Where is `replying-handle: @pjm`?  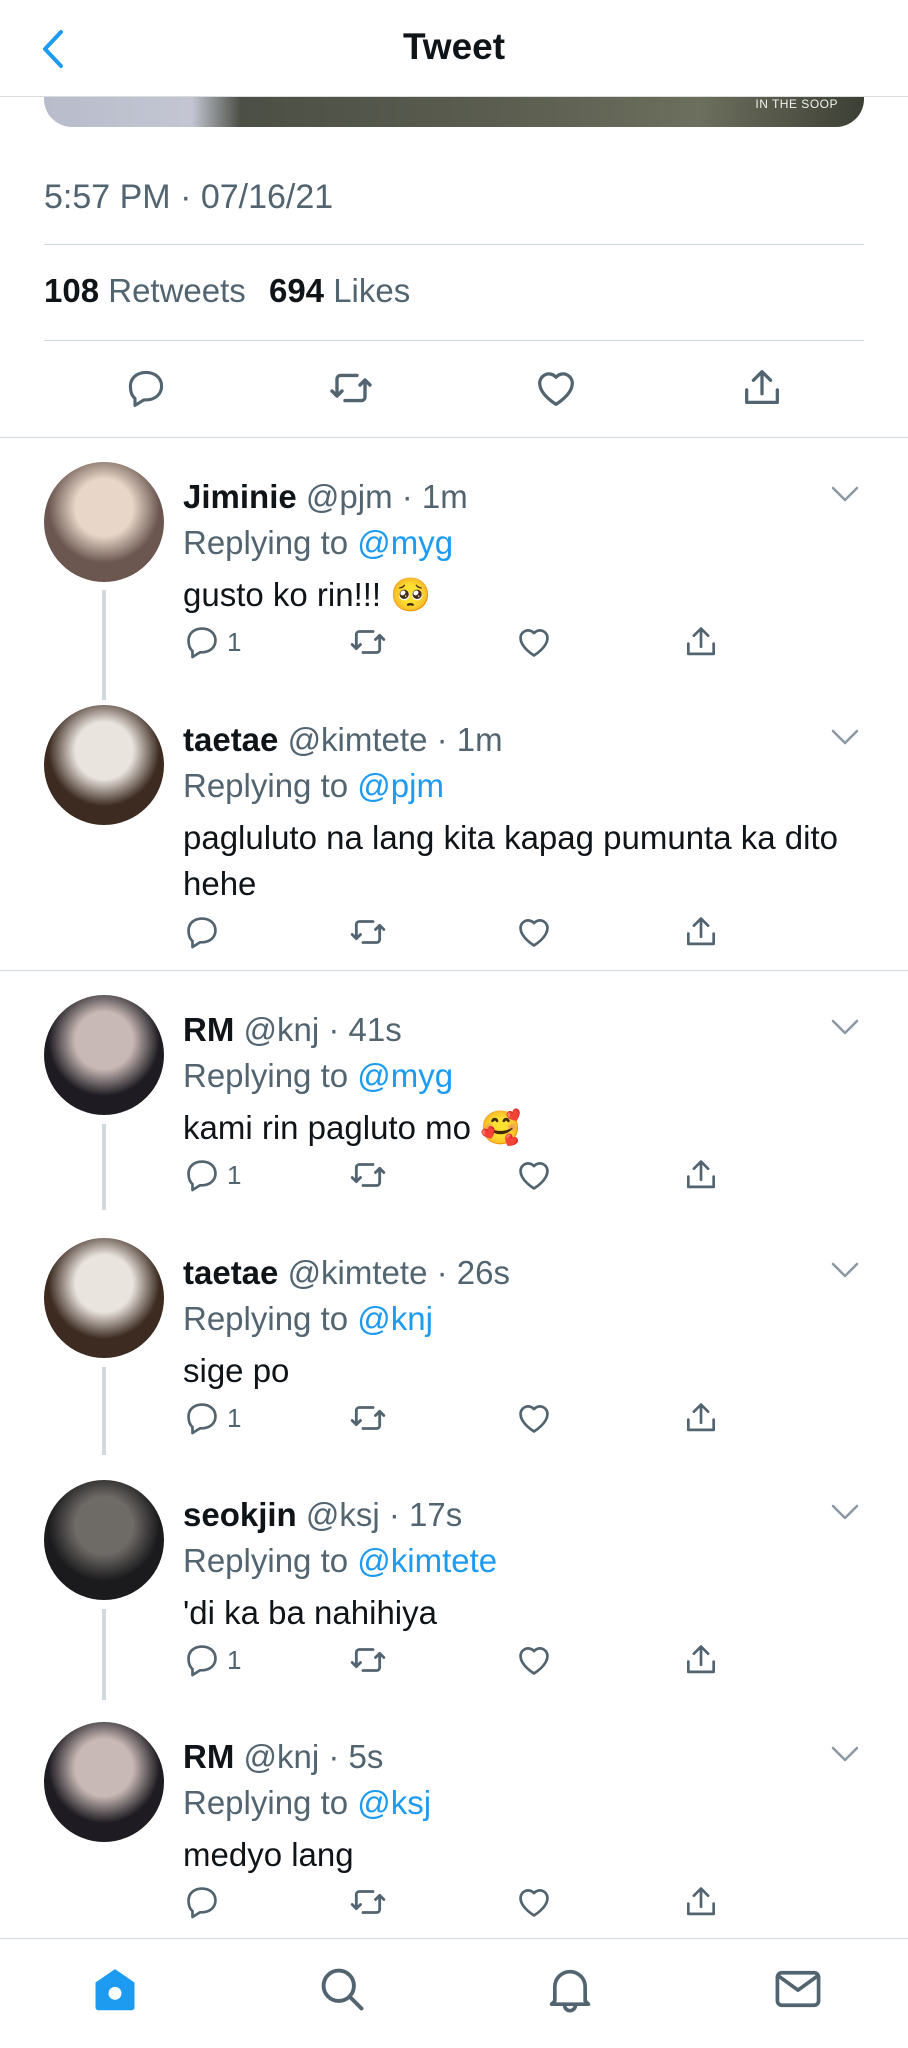 replying-handle: @pjm is located at coordinates (400, 785).